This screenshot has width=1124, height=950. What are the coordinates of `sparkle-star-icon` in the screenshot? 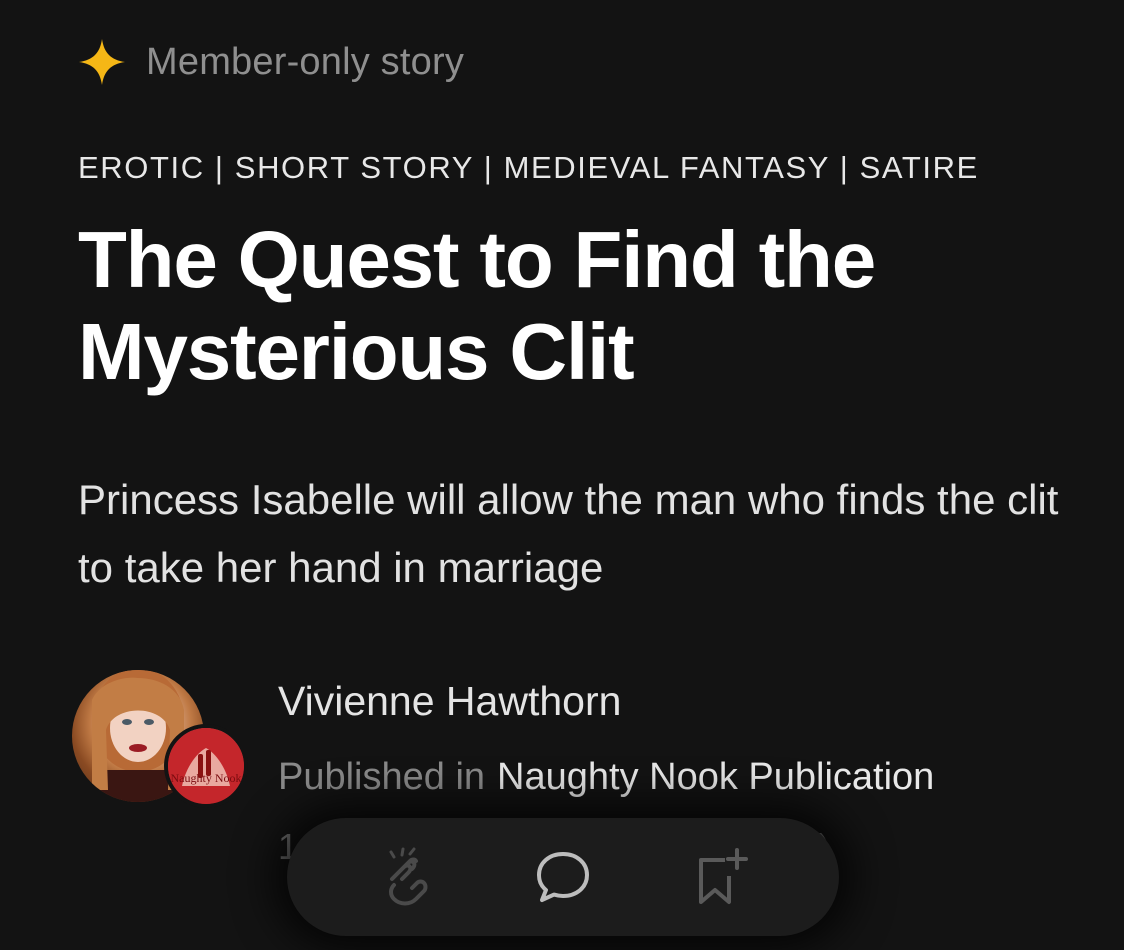 It's located at (102, 62).